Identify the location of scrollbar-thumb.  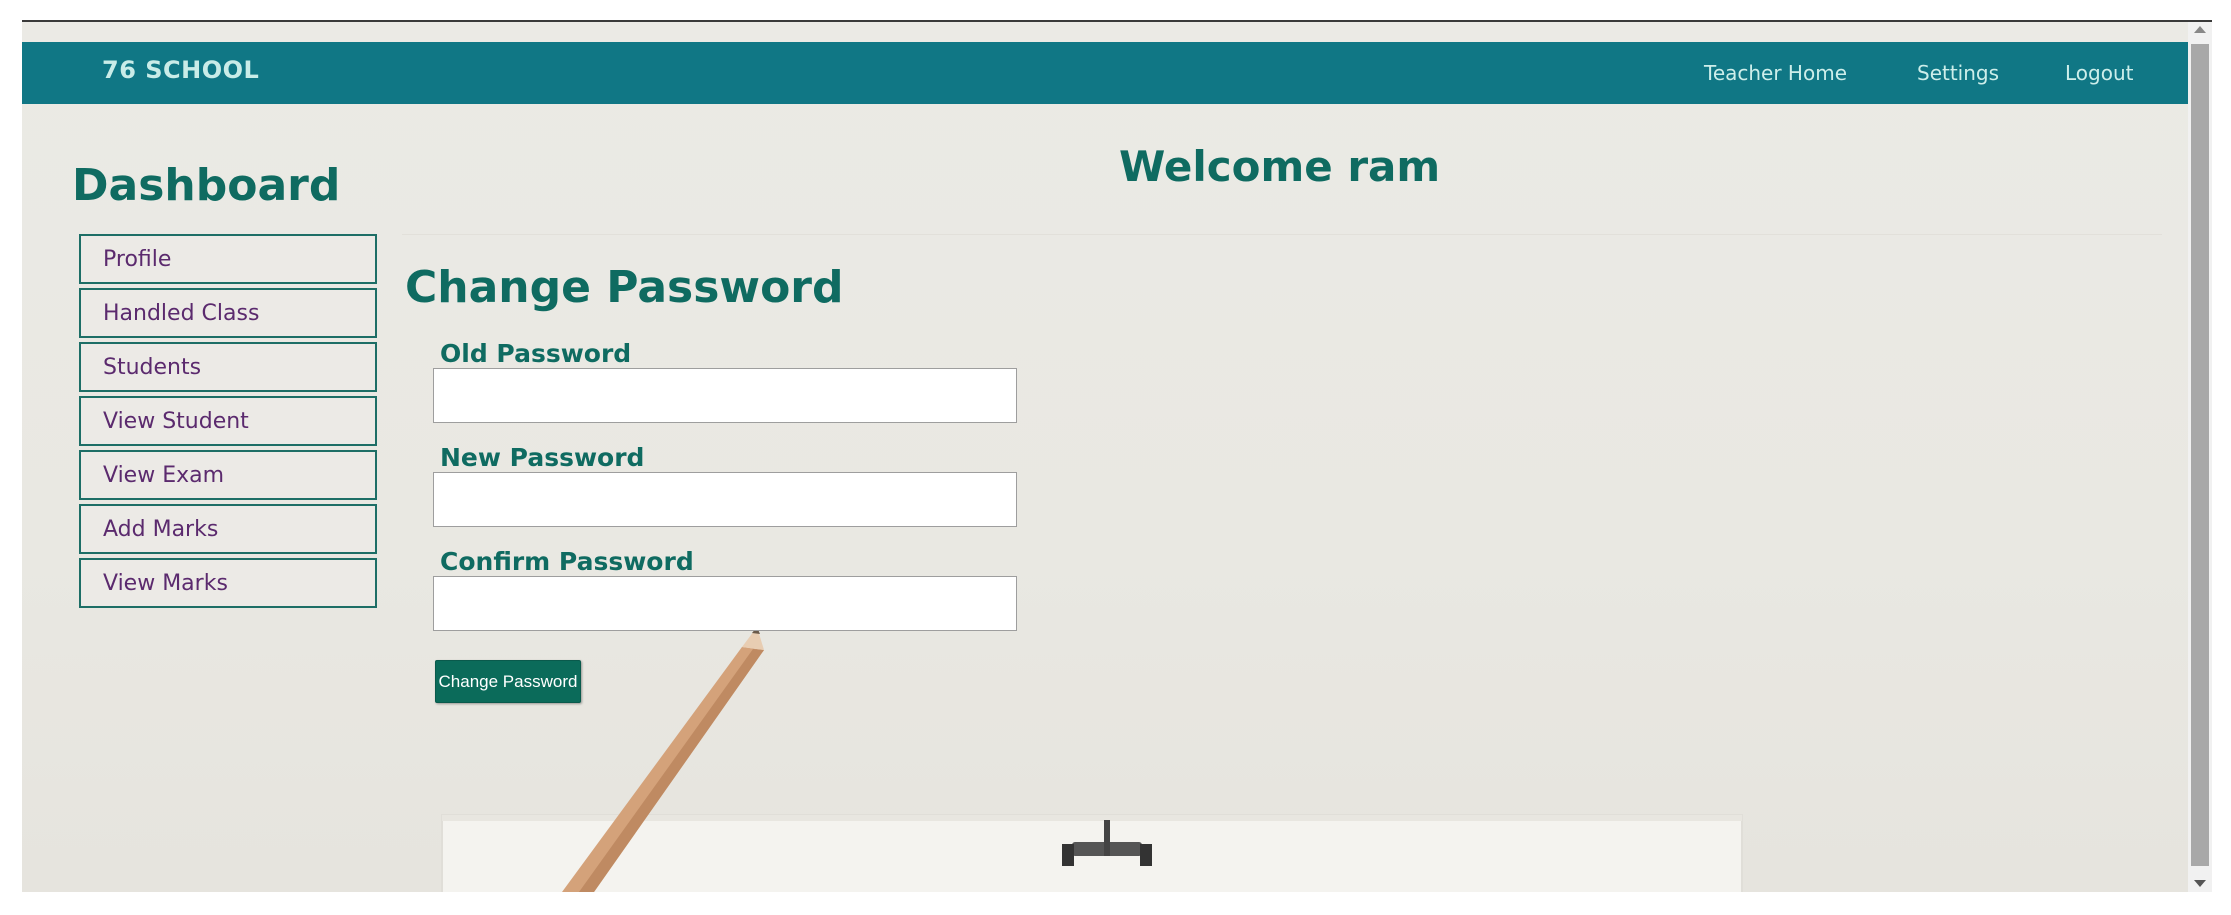
(2200, 455).